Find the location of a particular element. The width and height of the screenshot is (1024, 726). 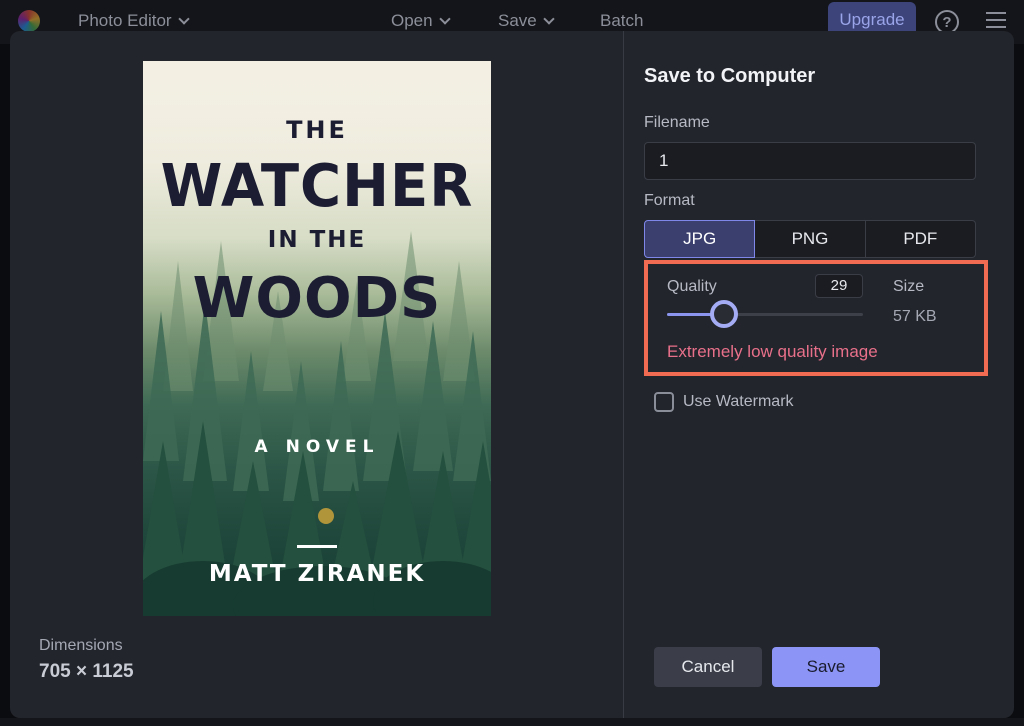

bottom-toolbar is located at coordinates (512, 722).